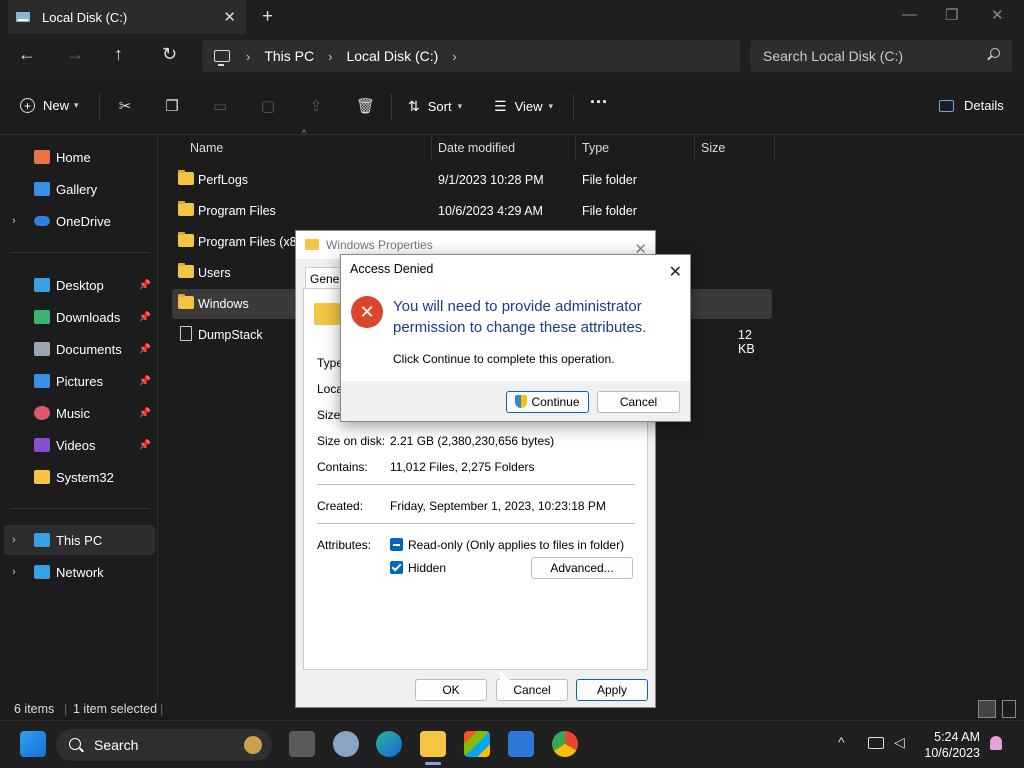 The width and height of the screenshot is (1024, 768). I want to click on table-row: PerfLogs 9/1/2023 10:28 PM File folder, so click(472, 180).